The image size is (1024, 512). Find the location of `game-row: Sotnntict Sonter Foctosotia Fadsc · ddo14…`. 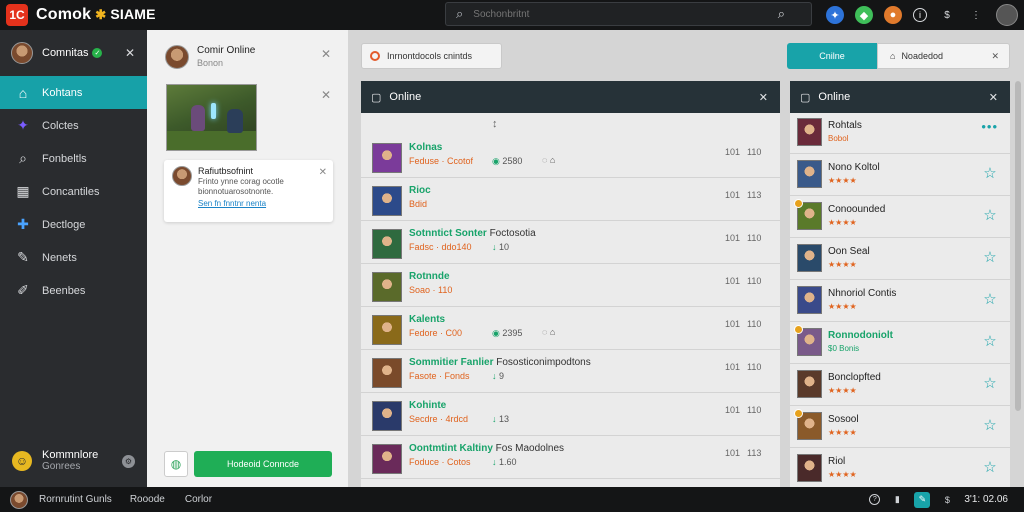

game-row: Sotnntict Sonter Foctosotia Fadsc · ddo14… is located at coordinates (570, 242).